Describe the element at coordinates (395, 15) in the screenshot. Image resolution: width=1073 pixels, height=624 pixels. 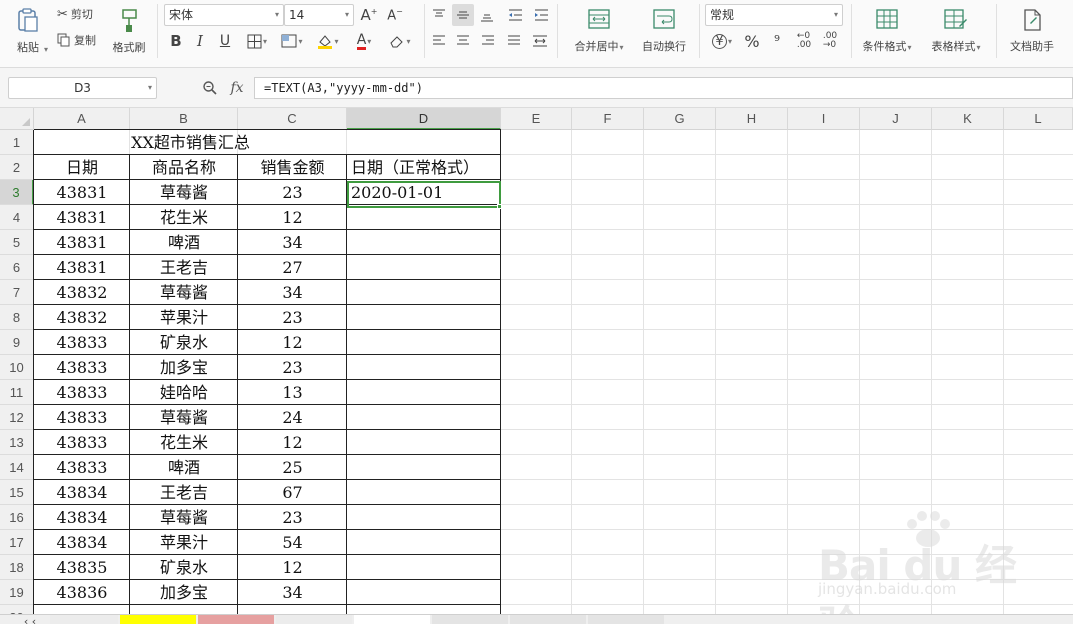
I see `decrease-font-button: A−` at that location.